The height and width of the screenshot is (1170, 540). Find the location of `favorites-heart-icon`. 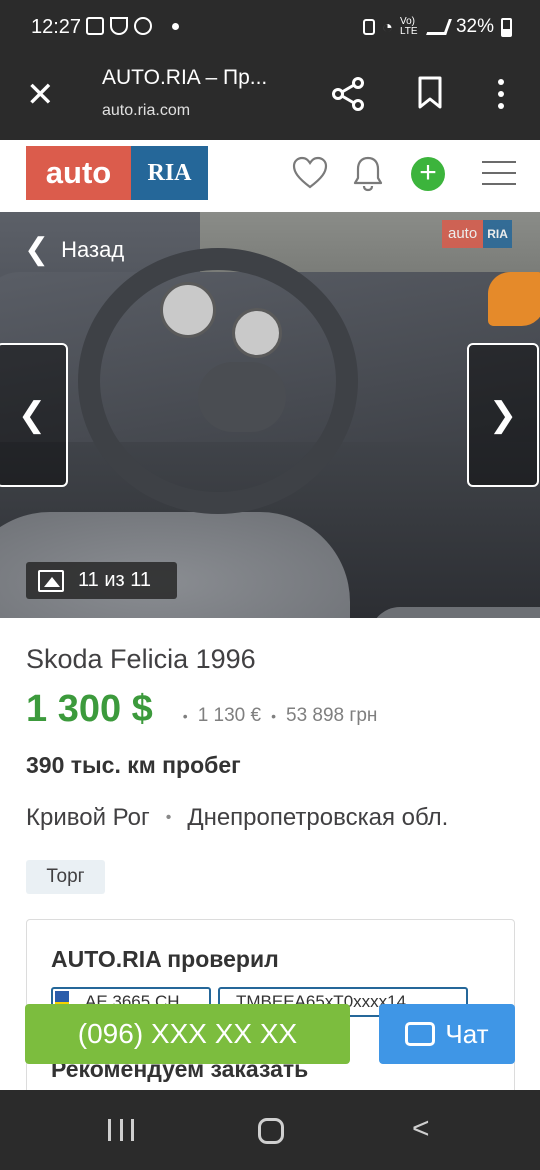

favorites-heart-icon is located at coordinates (310, 173).